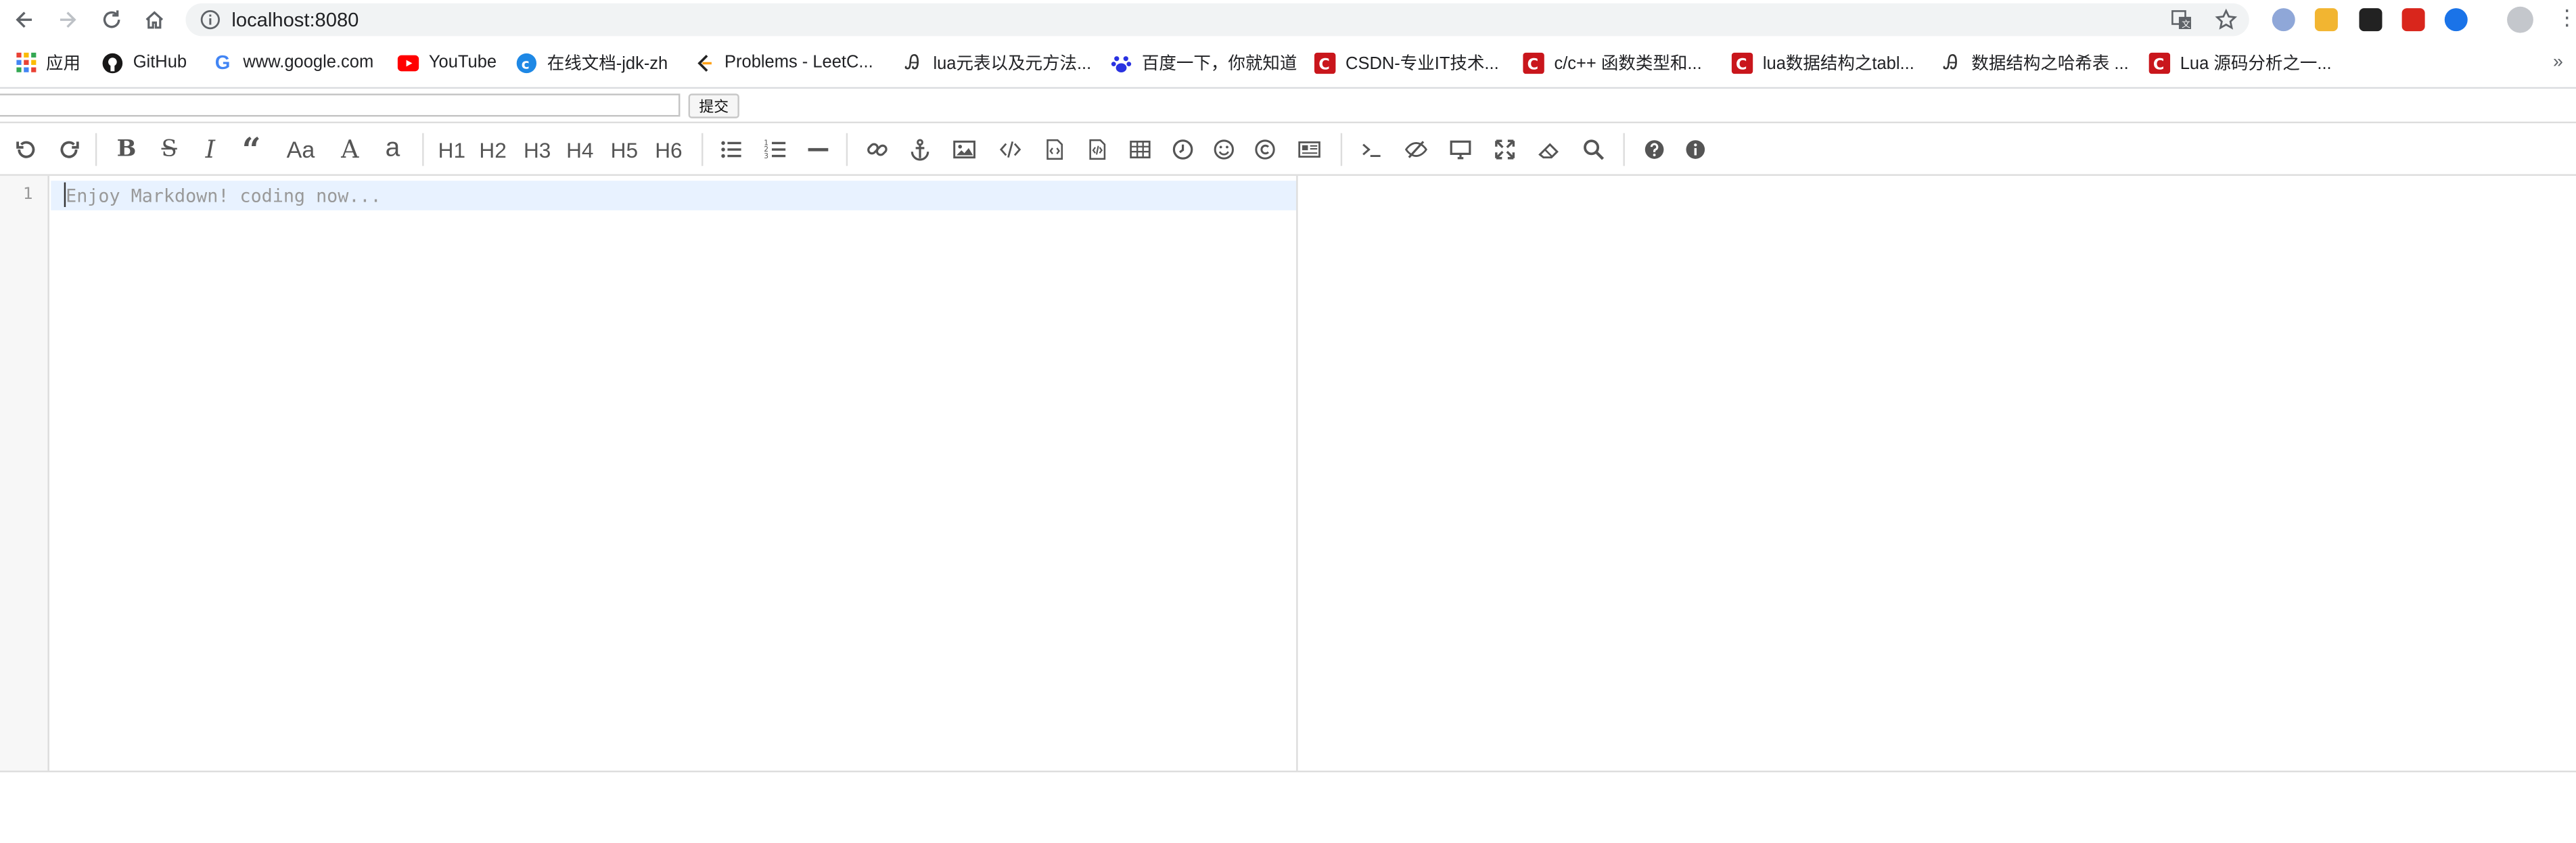 This screenshot has width=2576, height=843. I want to click on translate-icon: 文, so click(2181, 19).